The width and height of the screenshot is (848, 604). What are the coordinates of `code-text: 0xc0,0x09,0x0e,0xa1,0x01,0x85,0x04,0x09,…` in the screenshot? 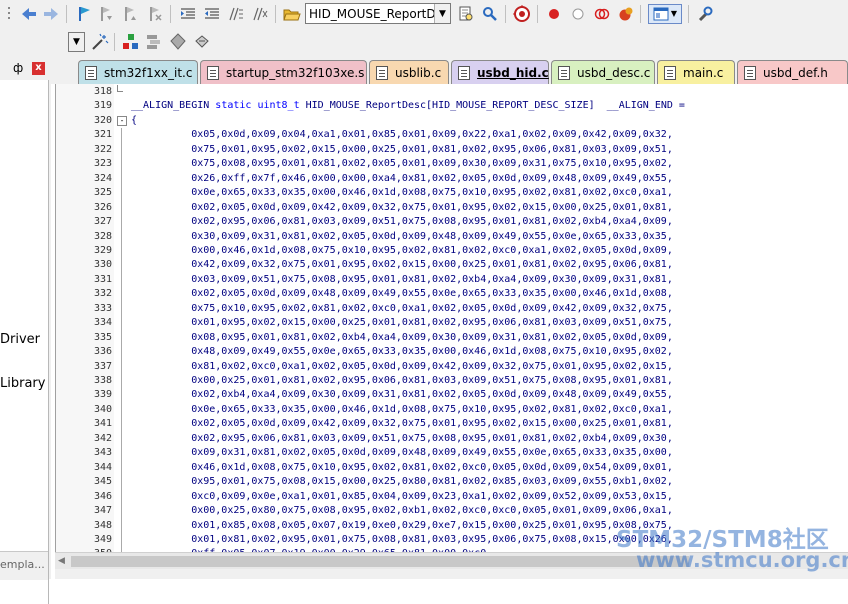 It's located at (402, 497).